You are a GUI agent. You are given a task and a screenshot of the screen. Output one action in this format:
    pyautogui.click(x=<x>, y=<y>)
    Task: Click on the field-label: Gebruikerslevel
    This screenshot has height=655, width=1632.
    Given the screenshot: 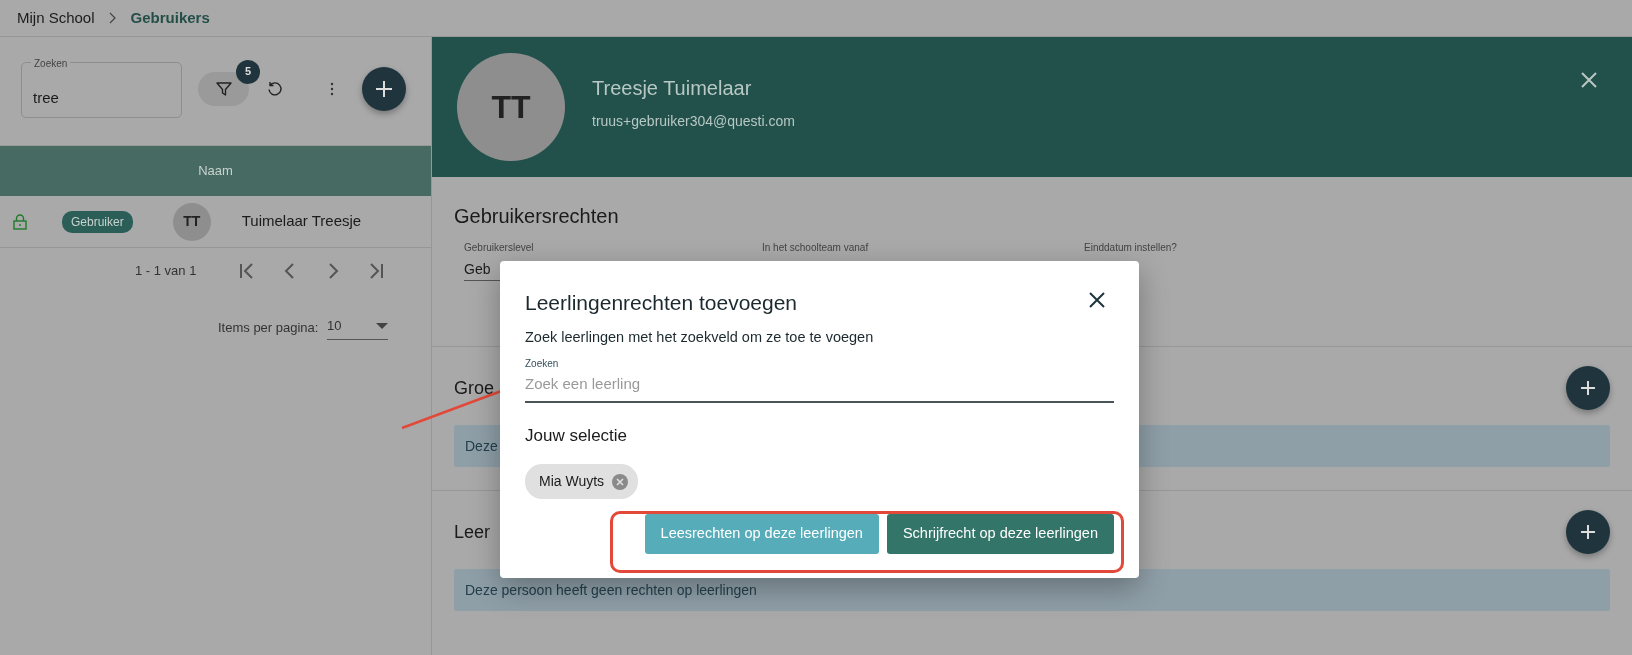 What is the action you would take?
    pyautogui.click(x=499, y=248)
    